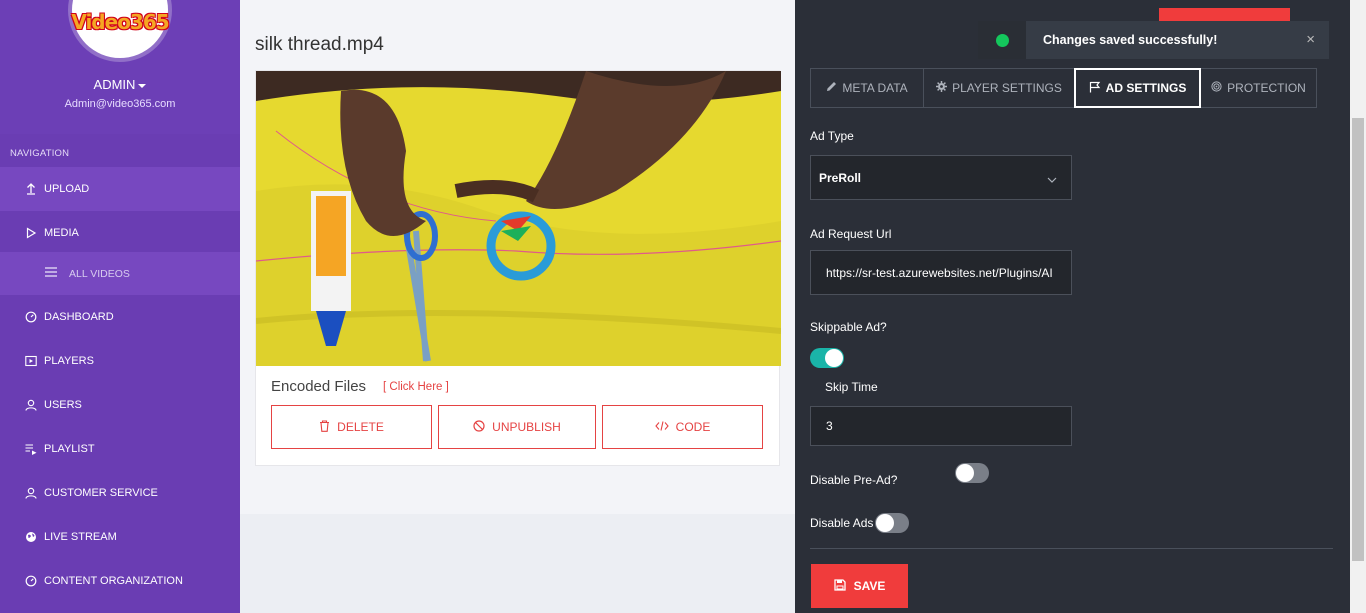 This screenshot has width=1366, height=613. What do you see at coordinates (31, 233) in the screenshot?
I see `play-icon` at bounding box center [31, 233].